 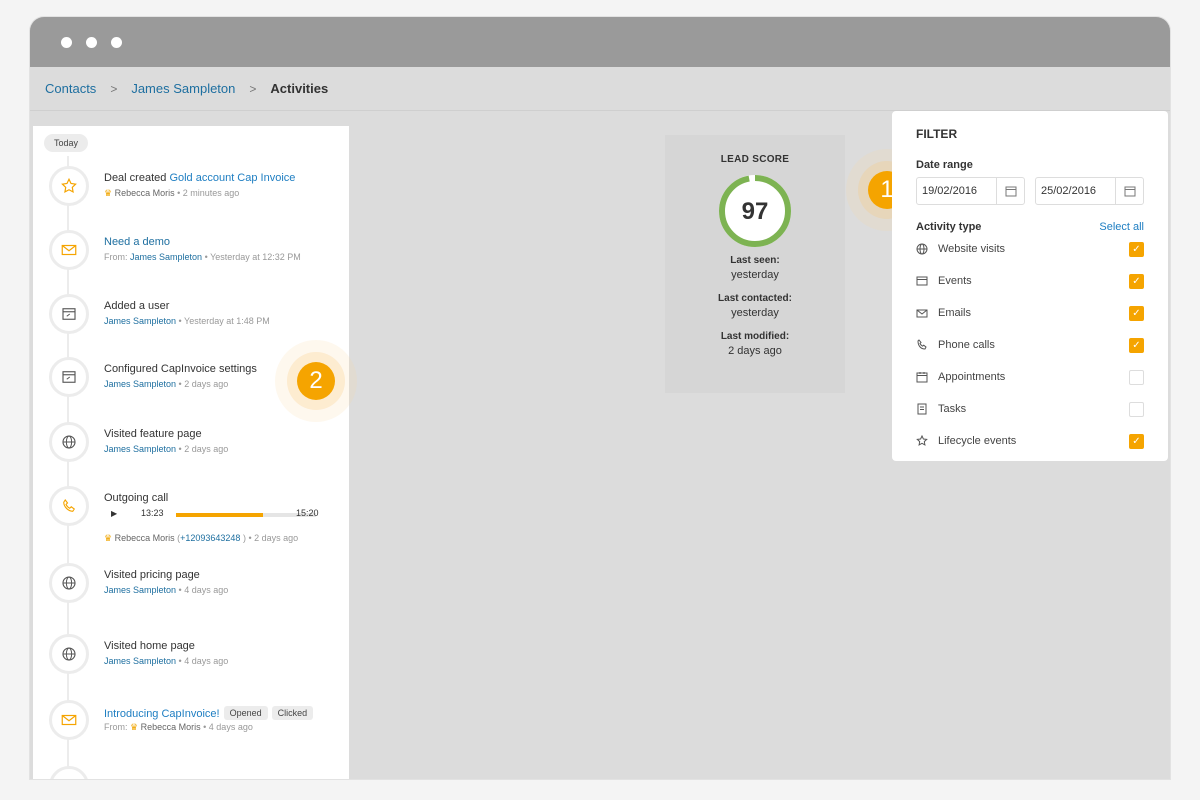 I want to click on select-all-link: Select all, so click(x=1121, y=227).